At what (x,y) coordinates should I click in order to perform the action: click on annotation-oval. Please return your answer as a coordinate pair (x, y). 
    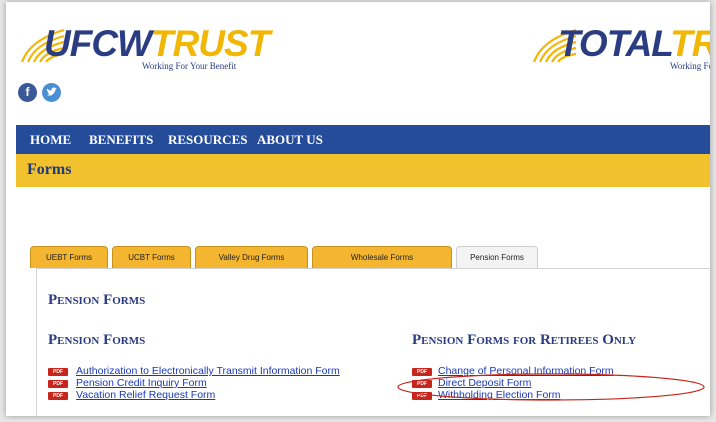
    Looking at the image, I should click on (551, 387).